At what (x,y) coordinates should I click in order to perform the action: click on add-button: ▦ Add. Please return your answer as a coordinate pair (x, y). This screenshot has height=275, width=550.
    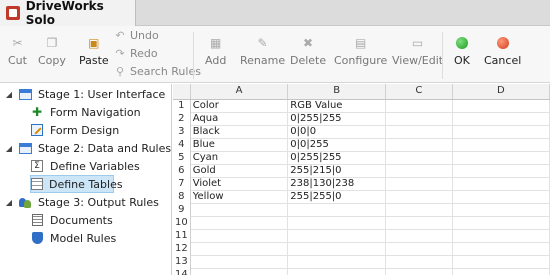
    Looking at the image, I should click on (215, 48).